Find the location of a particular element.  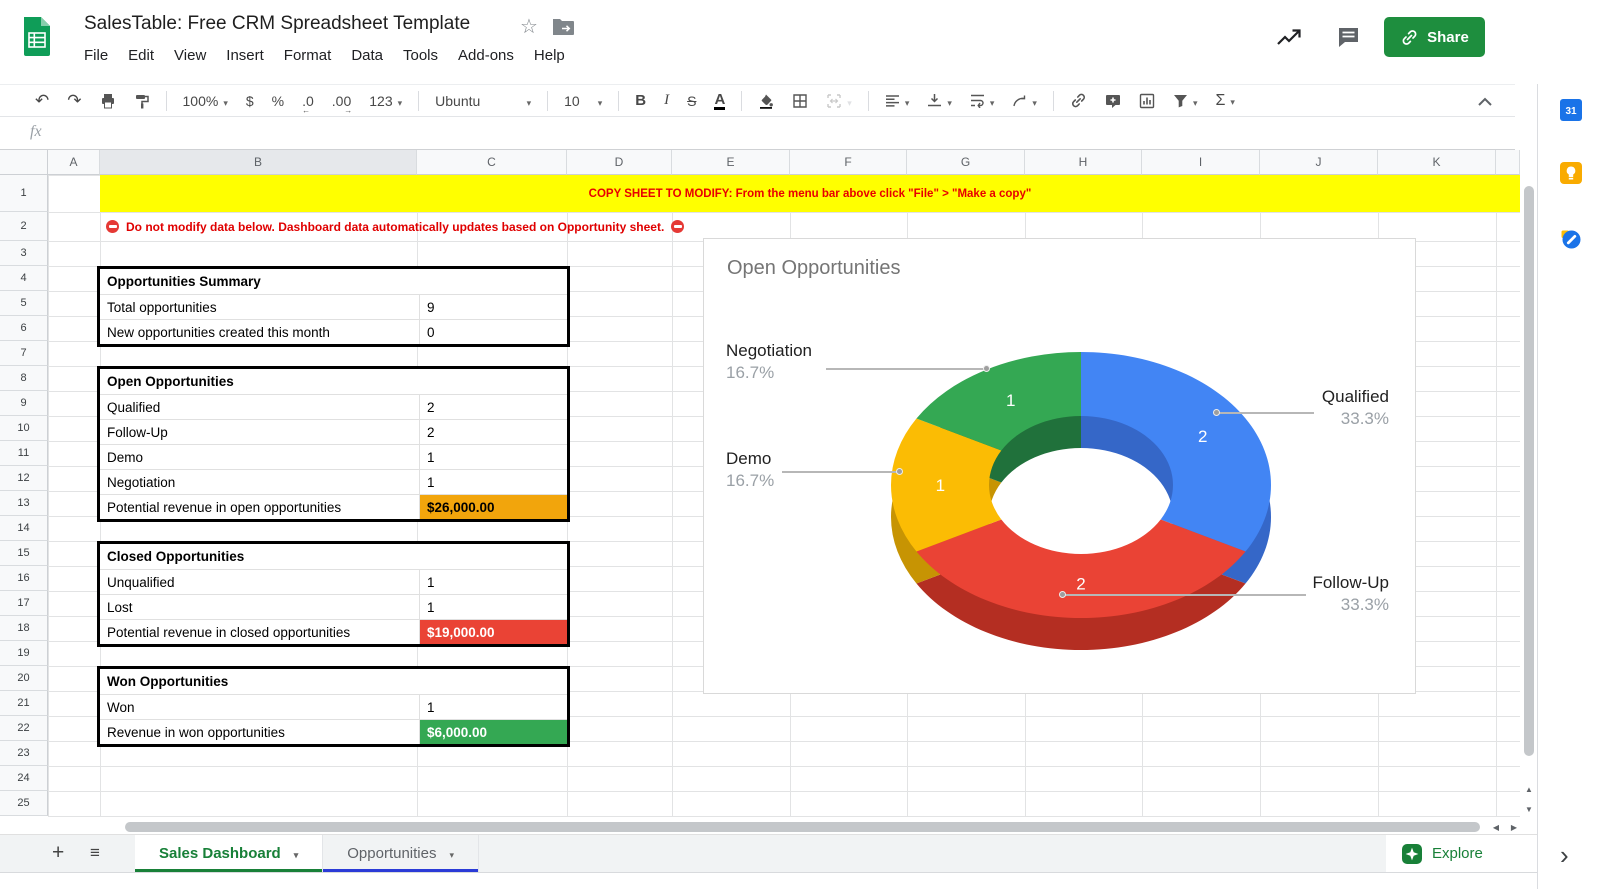

row-header-17: 17 is located at coordinates (24, 603).